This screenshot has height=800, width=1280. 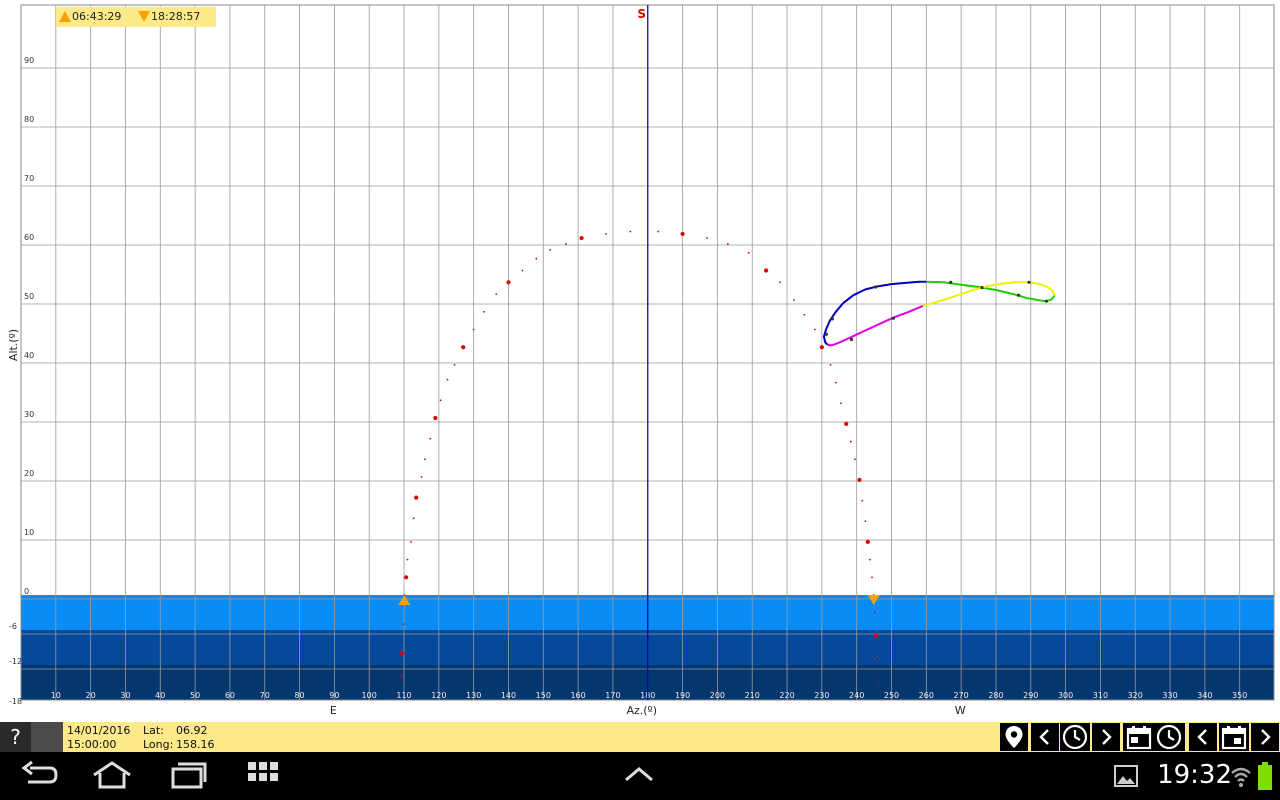 I want to click on x-tick-label: 130, so click(x=473, y=695).